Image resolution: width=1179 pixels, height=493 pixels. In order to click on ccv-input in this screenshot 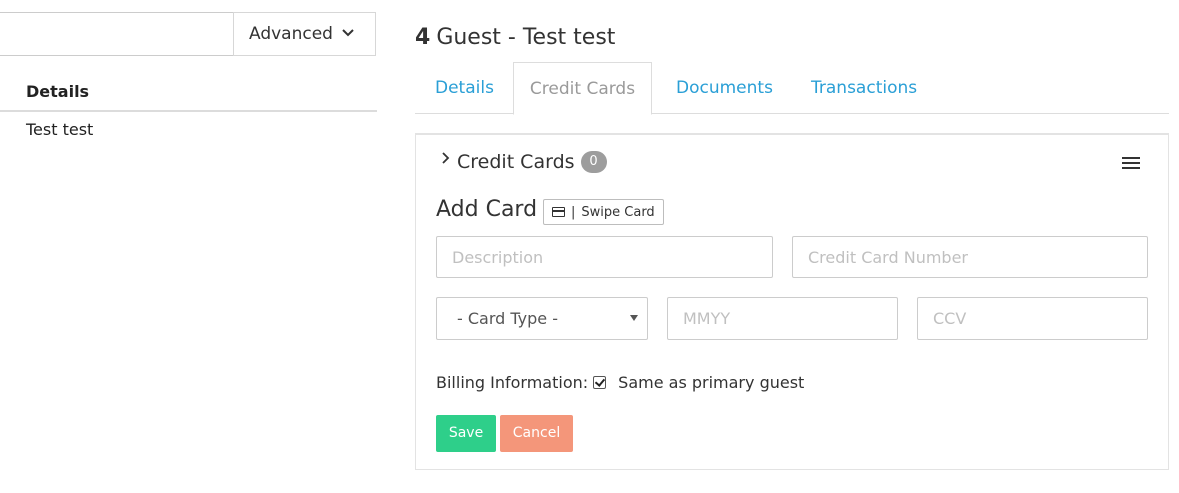, I will do `click(1032, 318)`.